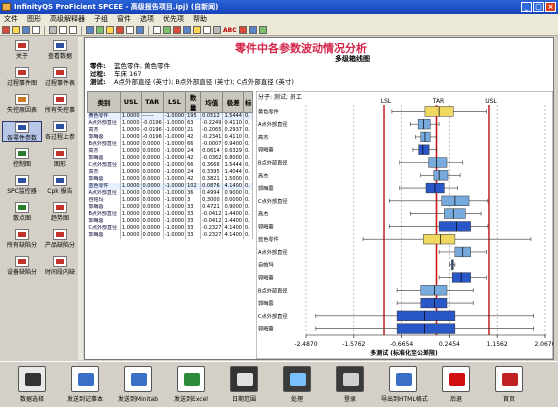  Describe the element at coordinates (170, 200) in the screenshot. I see `table-row: 自帕玛 1.0000 0.0000 -1.0000 3 0.3000 0.0000 0.` at that location.